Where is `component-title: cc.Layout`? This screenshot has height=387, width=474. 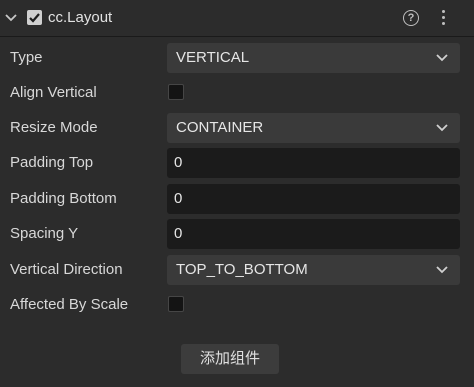 component-title: cc.Layout is located at coordinates (80, 17).